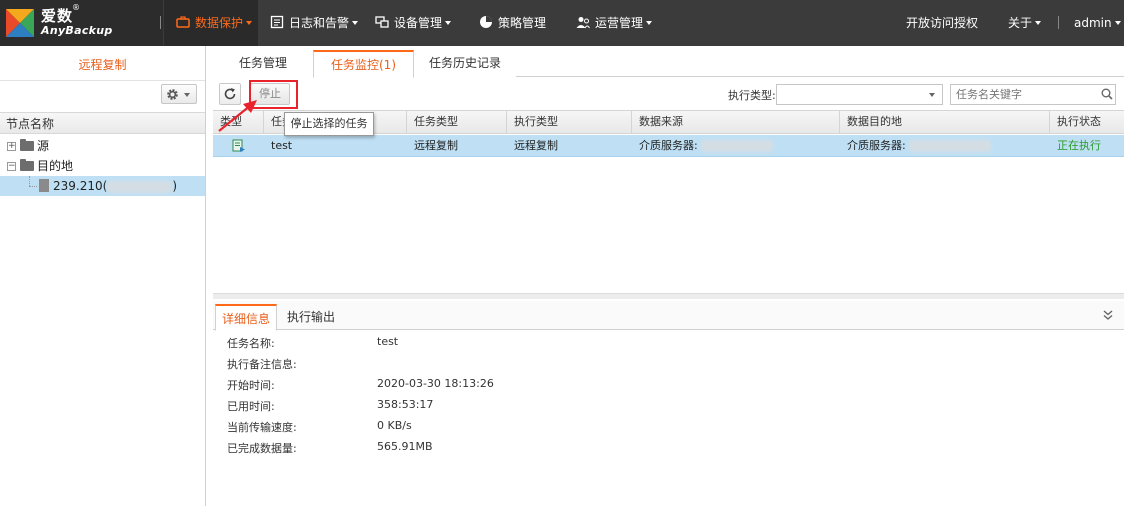 The height and width of the screenshot is (506, 1124). Describe the element at coordinates (388, 341) in the screenshot. I see `field-value-task-name: test` at that location.